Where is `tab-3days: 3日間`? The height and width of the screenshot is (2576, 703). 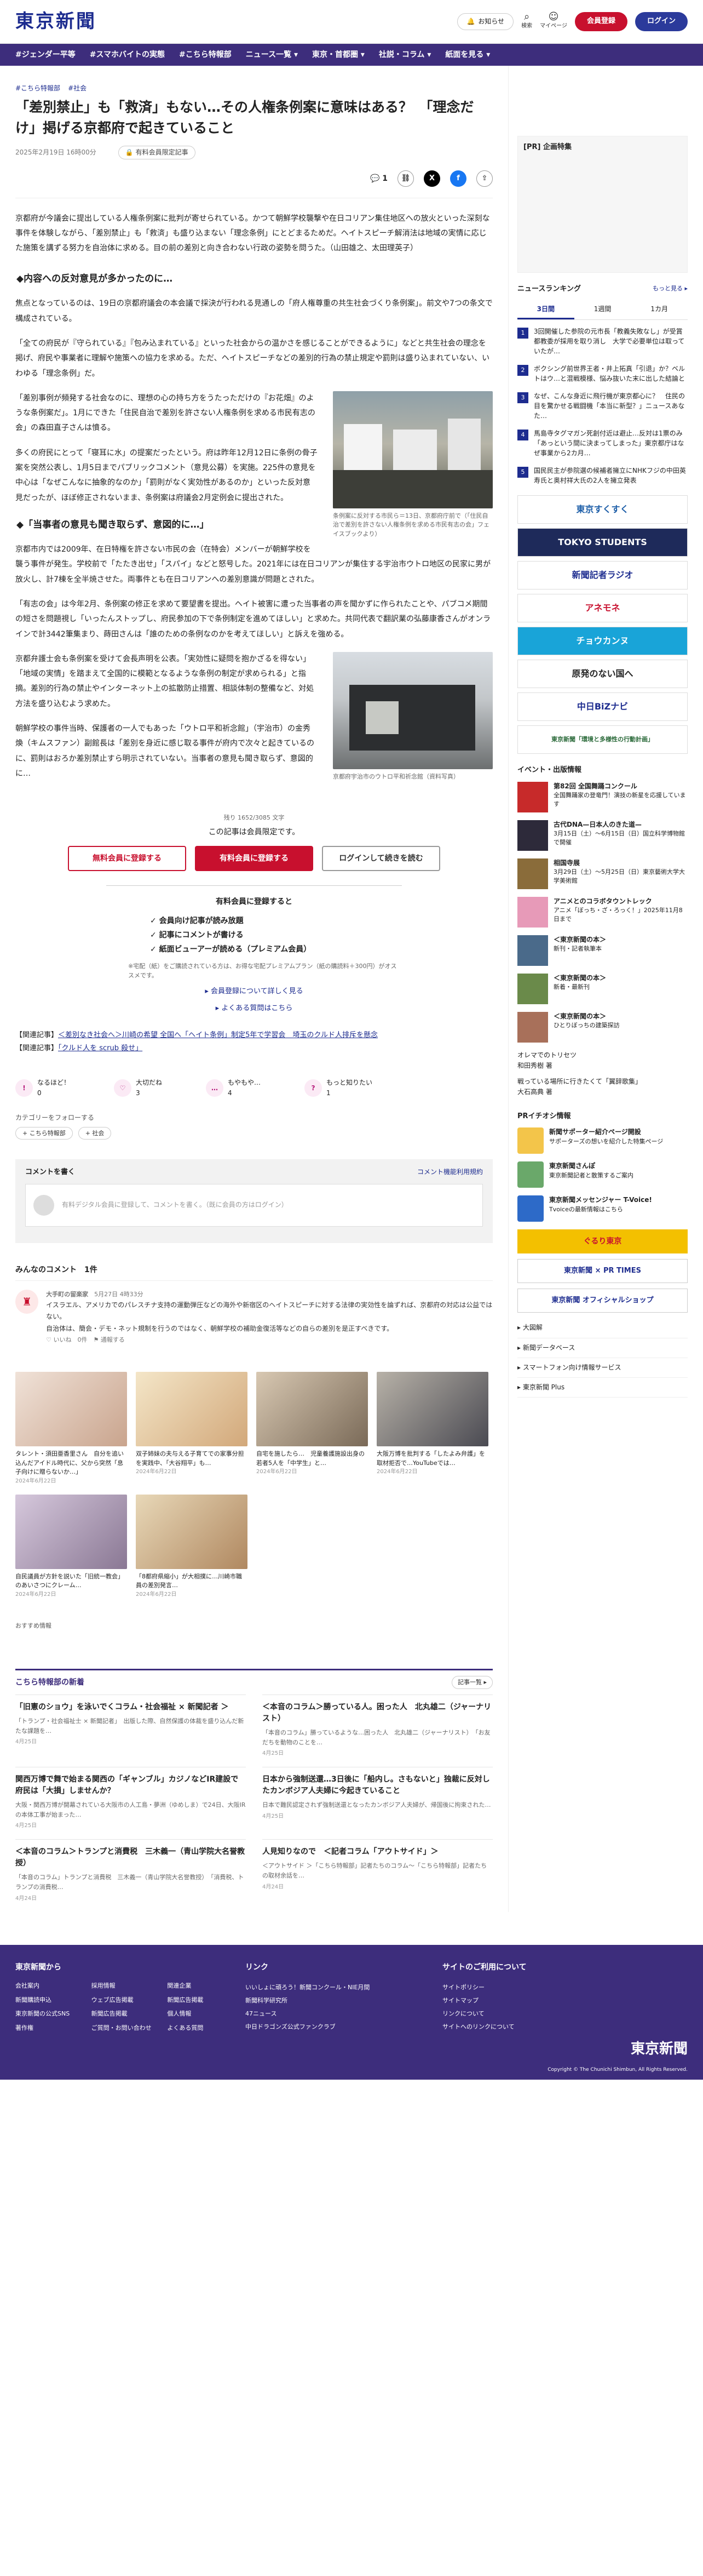 tab-3days: 3日間 is located at coordinates (545, 310).